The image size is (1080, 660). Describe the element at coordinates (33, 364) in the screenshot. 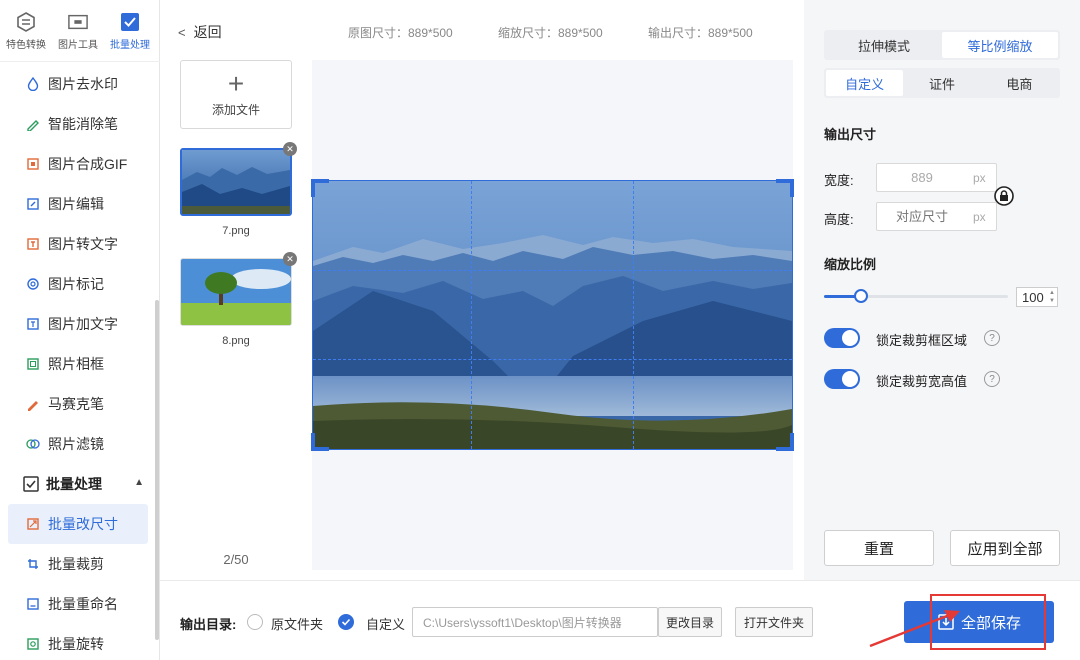

I see `frame-icon` at that location.